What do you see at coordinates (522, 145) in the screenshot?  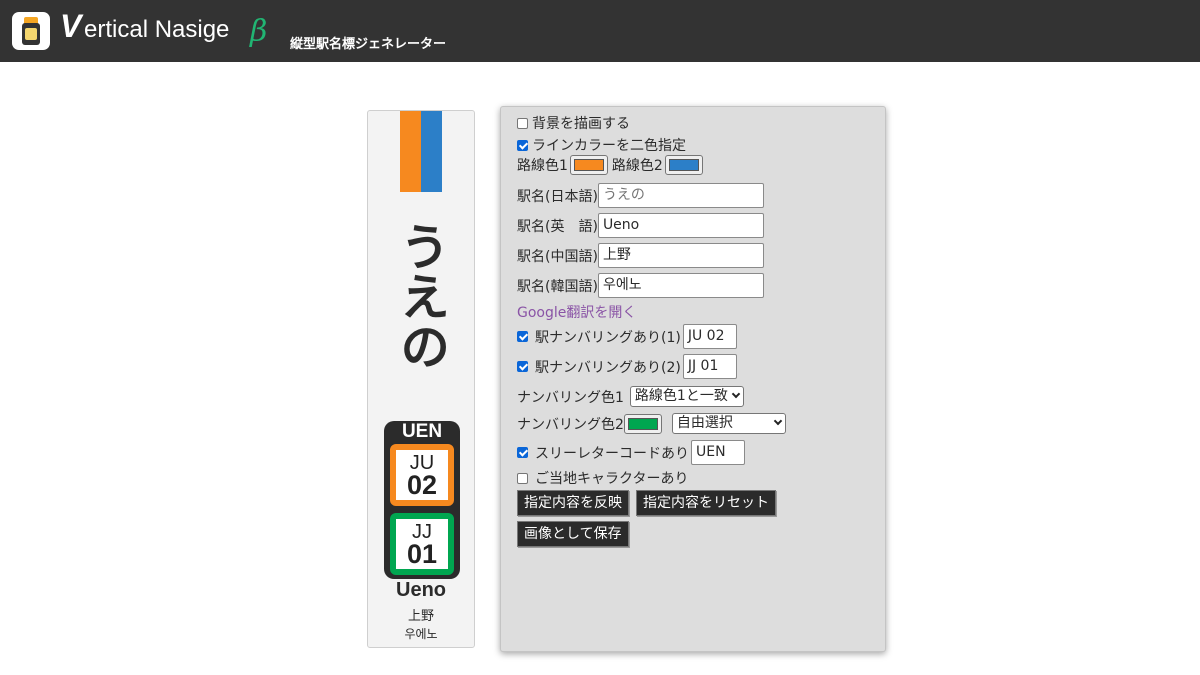 I see `two-color-checkbox` at bounding box center [522, 145].